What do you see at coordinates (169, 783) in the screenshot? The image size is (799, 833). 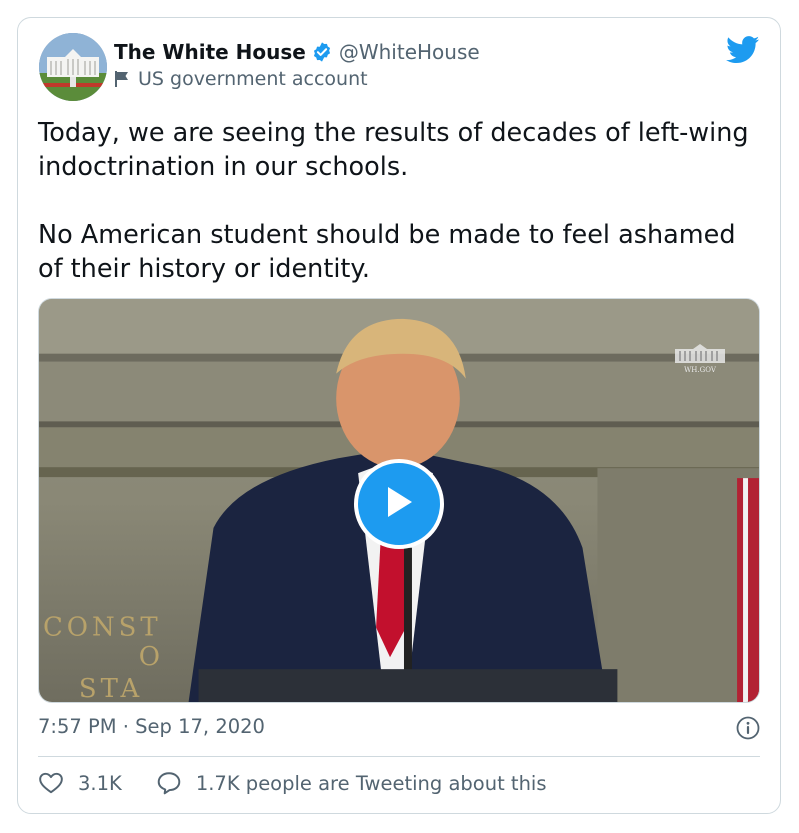 I see `speech-bubble-icon` at bounding box center [169, 783].